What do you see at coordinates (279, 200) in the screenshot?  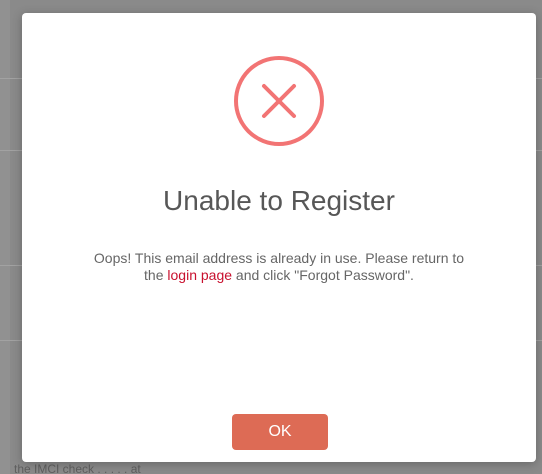 I see `dialog-title: Unable to Register` at bounding box center [279, 200].